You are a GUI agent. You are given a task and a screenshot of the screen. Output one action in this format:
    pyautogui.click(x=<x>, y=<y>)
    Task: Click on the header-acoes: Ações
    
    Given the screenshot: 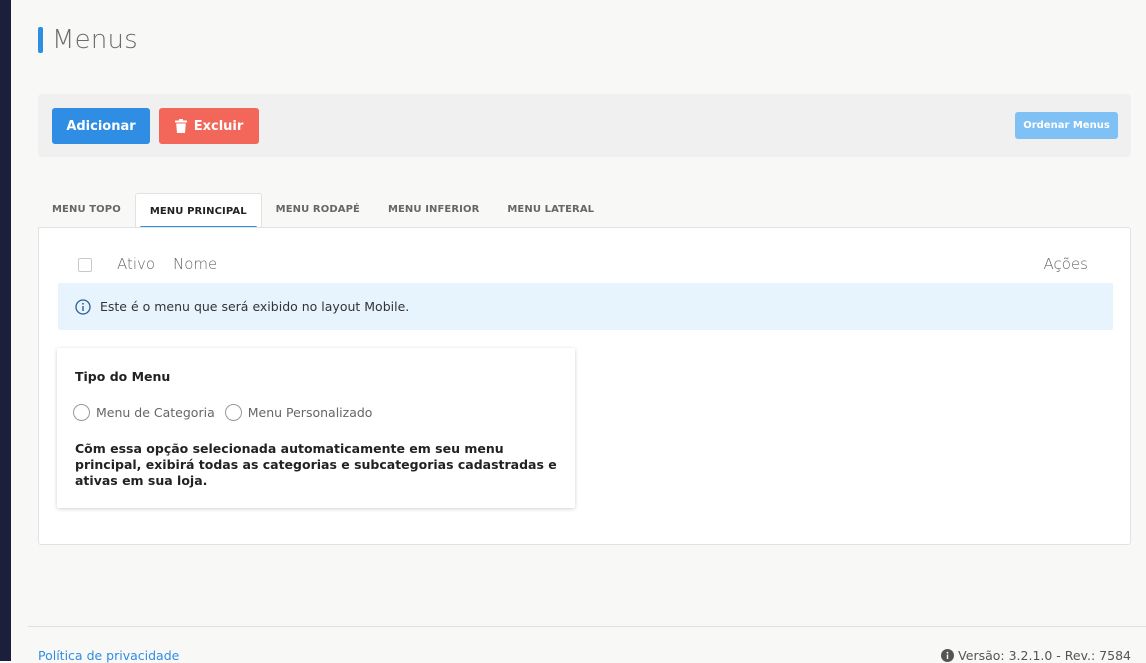 What is the action you would take?
    pyautogui.click(x=1065, y=264)
    